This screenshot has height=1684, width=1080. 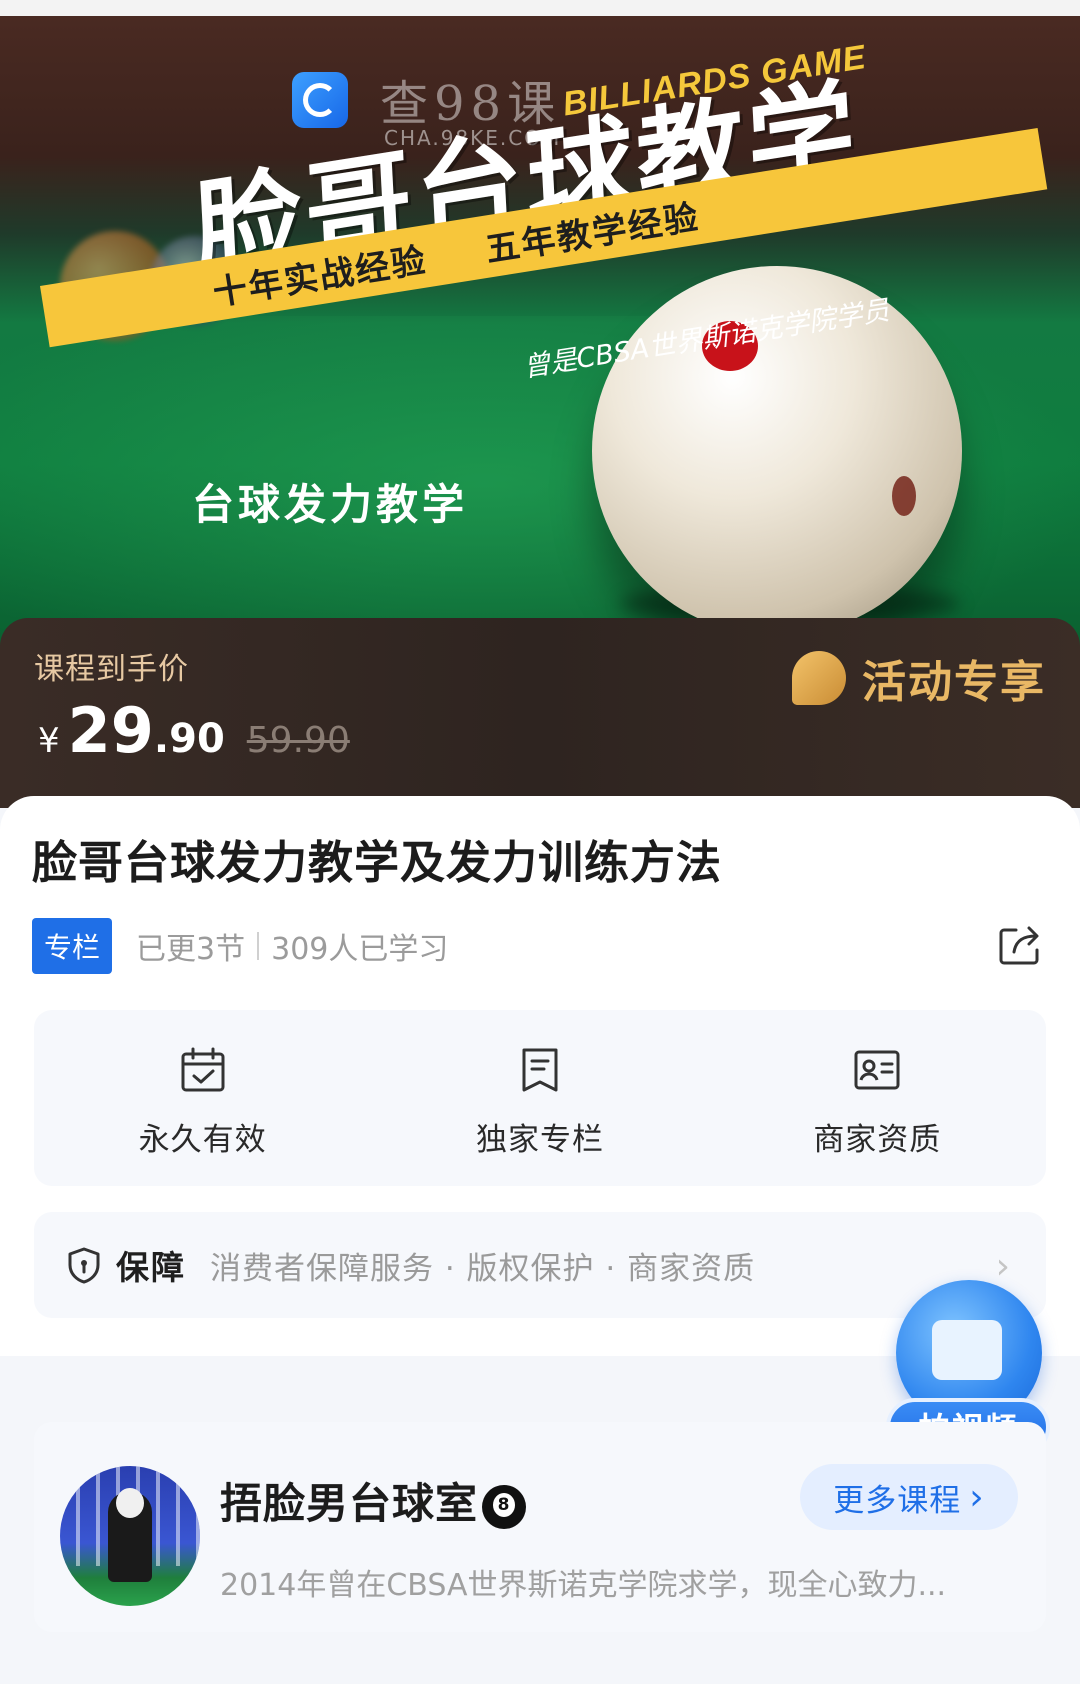 What do you see at coordinates (540, 713) in the screenshot?
I see `price-band: 课程到手价 ¥ 29 .90 59.90 活动专享` at bounding box center [540, 713].